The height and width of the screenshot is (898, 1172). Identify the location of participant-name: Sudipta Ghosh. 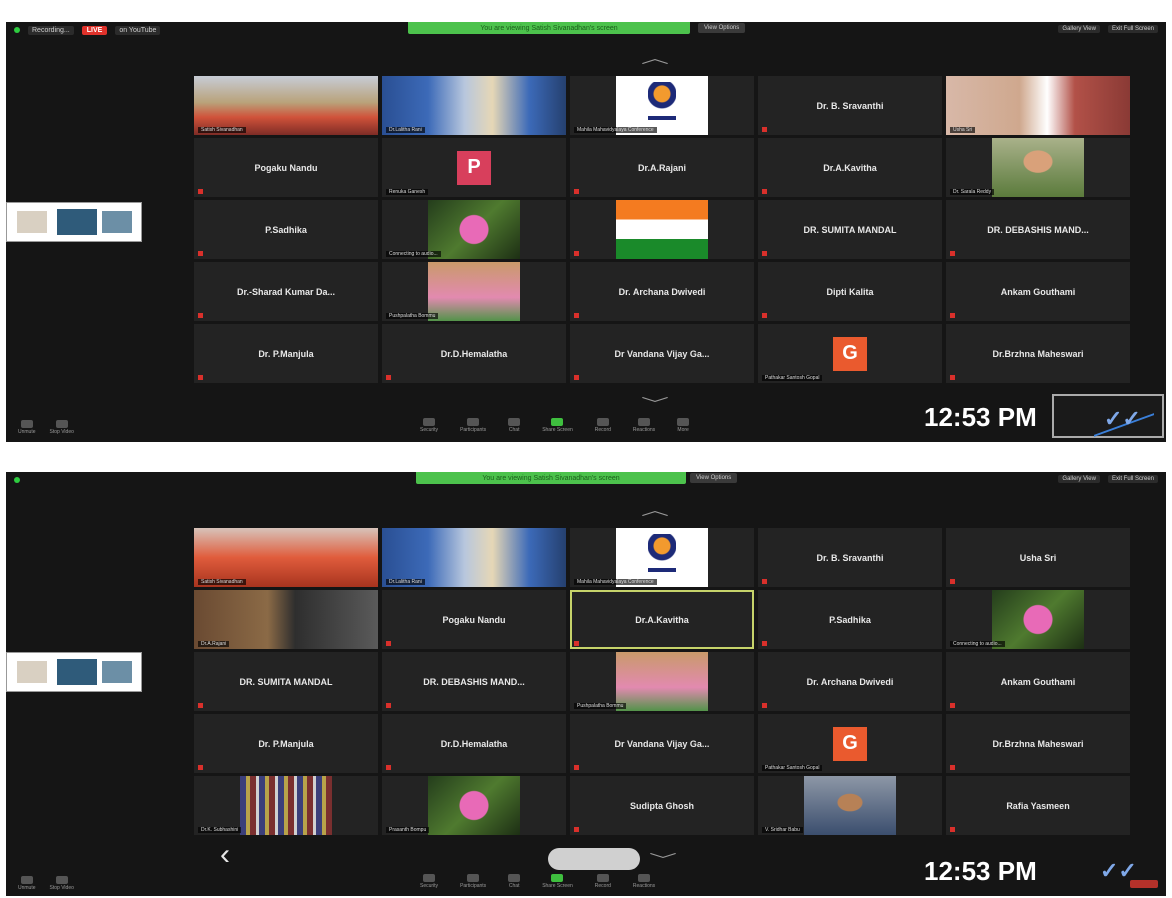
(662, 805).